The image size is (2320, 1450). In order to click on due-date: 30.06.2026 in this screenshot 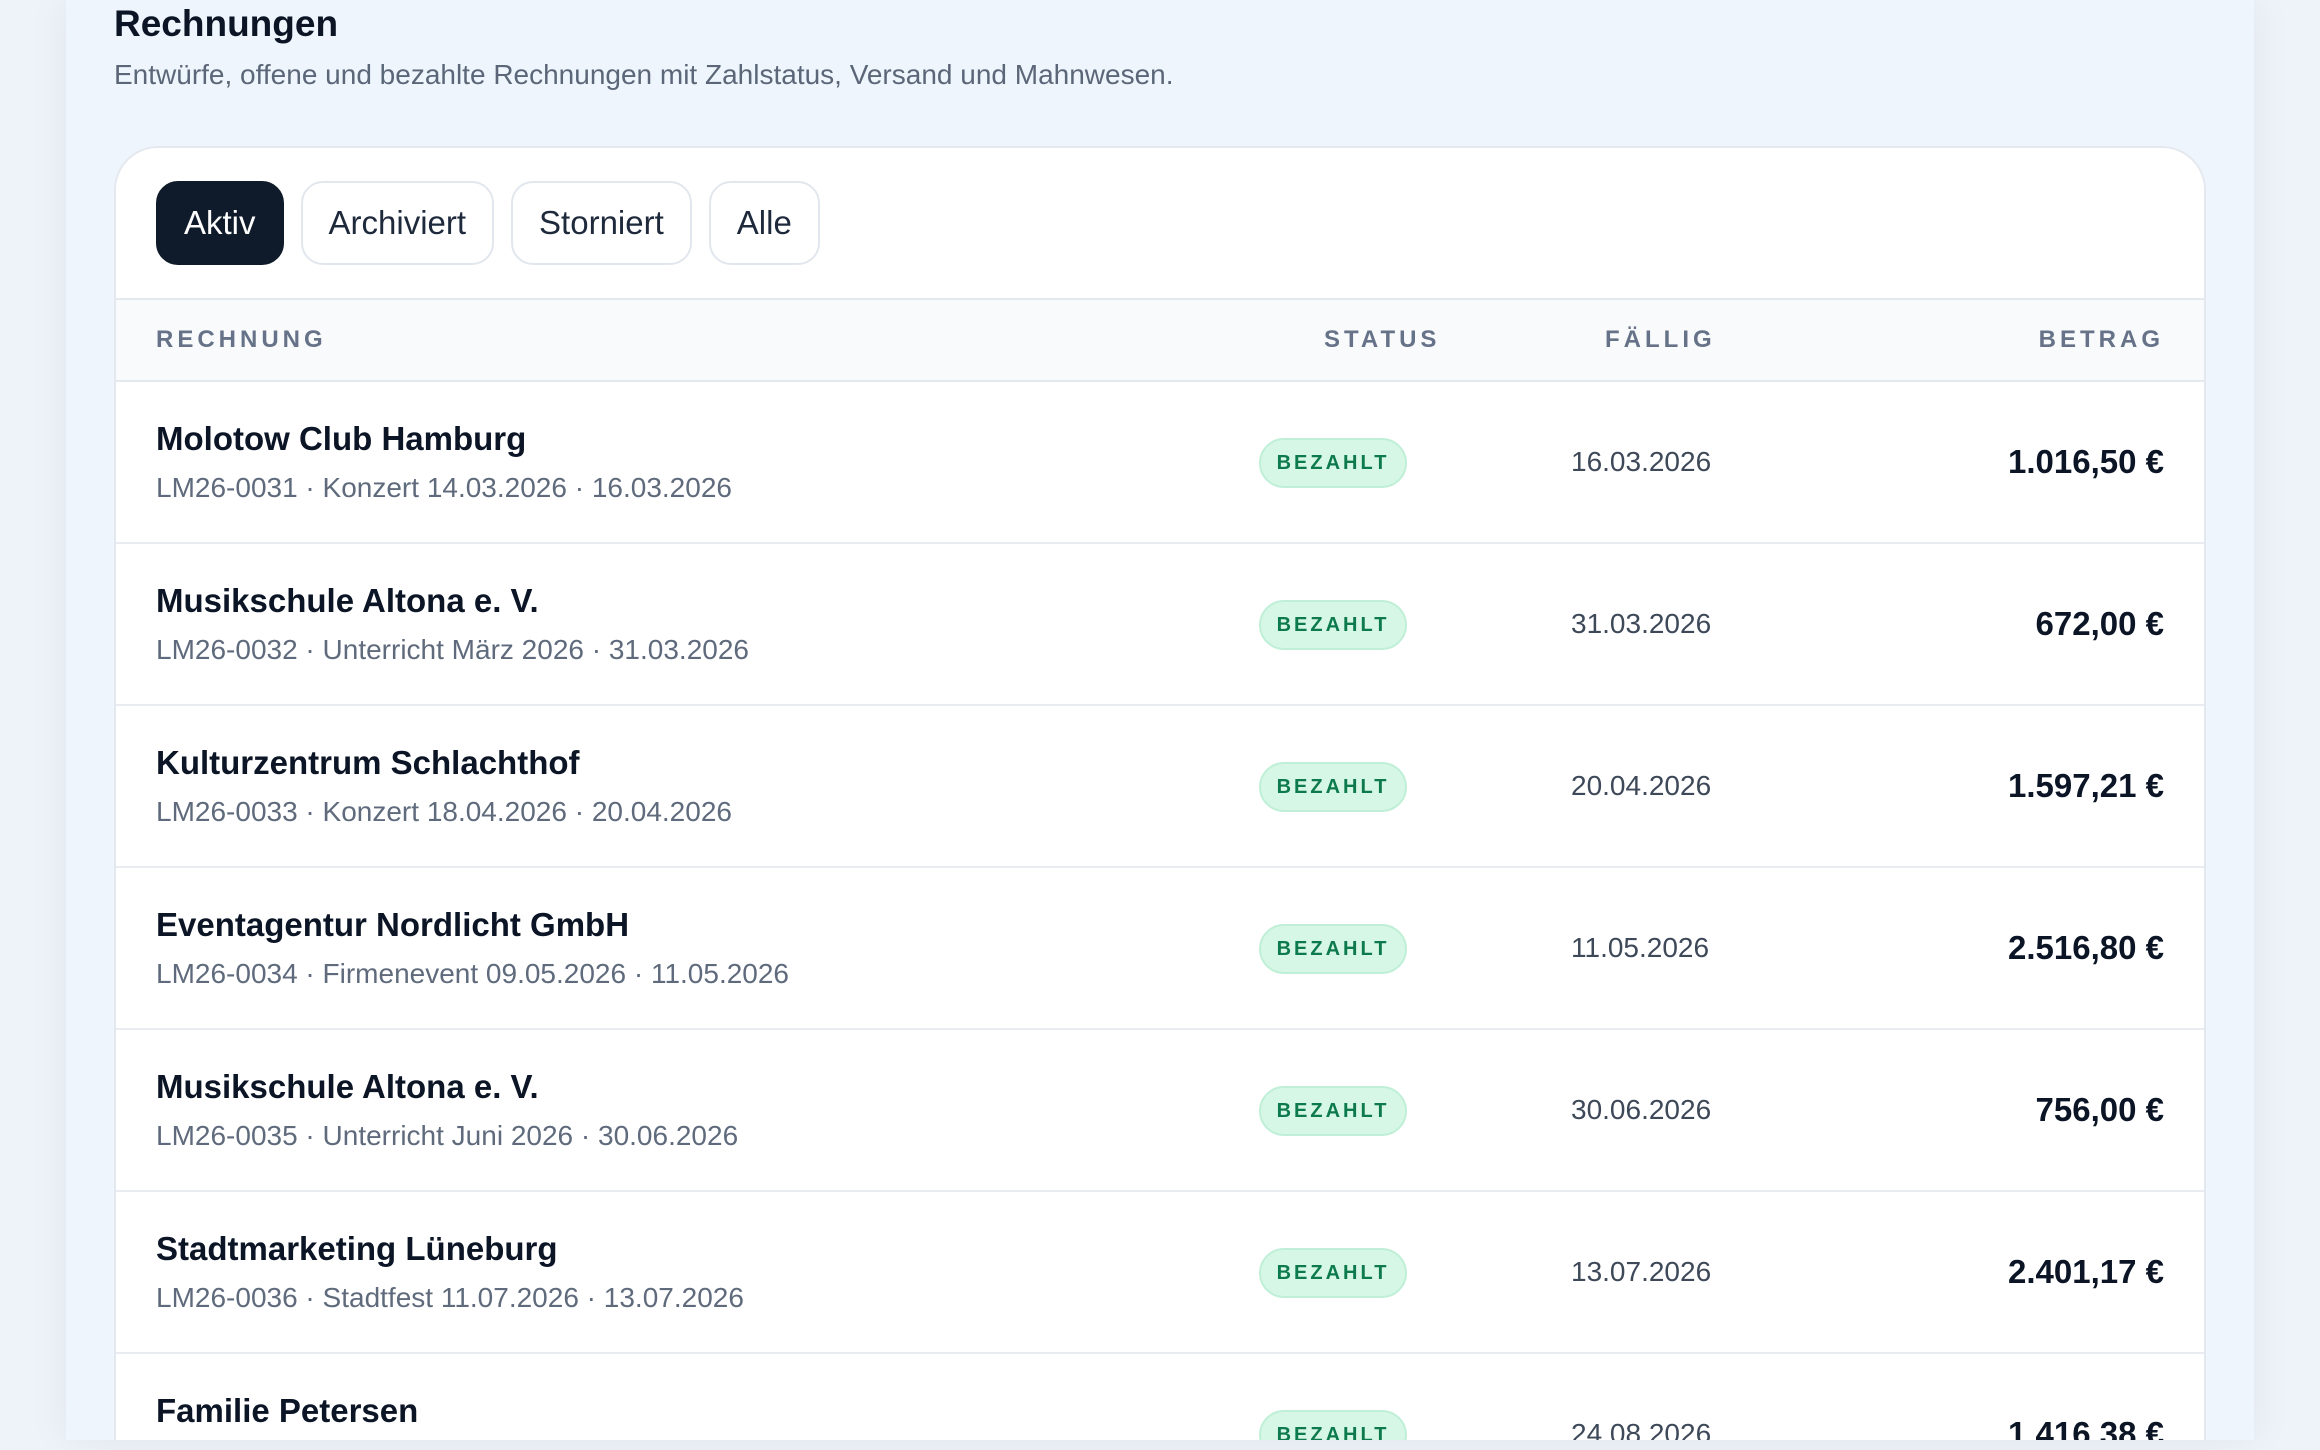, I will do `click(1641, 1109)`.